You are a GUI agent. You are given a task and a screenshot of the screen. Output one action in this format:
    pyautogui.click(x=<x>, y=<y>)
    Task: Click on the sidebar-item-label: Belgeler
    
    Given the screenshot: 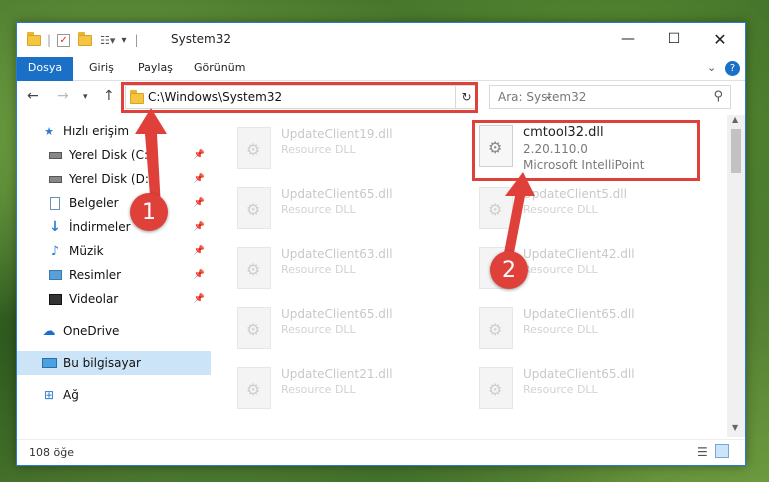 What is the action you would take?
    pyautogui.click(x=94, y=203)
    